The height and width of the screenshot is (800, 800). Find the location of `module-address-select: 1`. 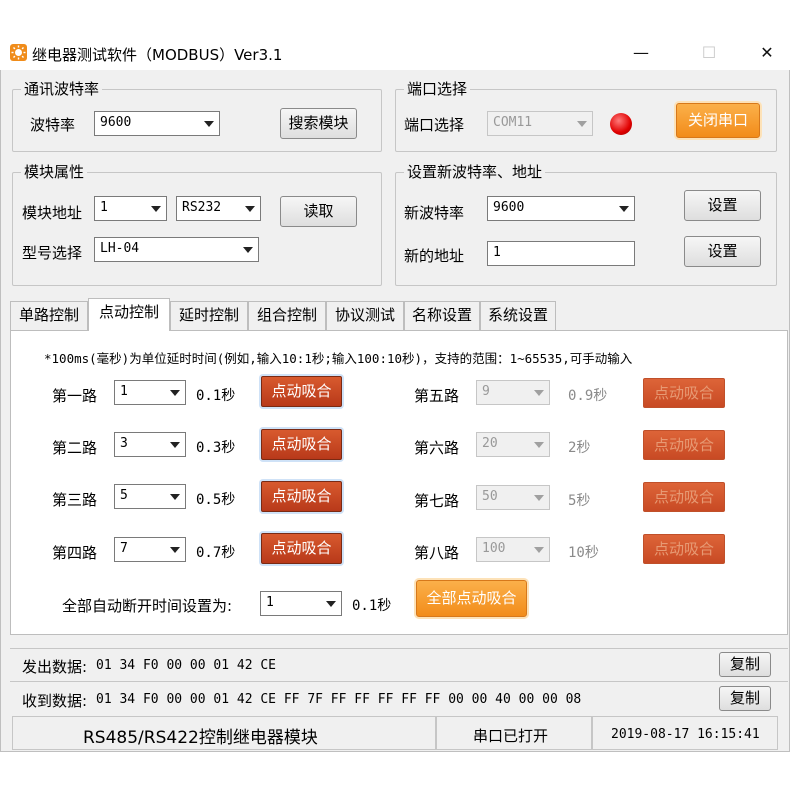

module-address-select: 1 is located at coordinates (130, 208).